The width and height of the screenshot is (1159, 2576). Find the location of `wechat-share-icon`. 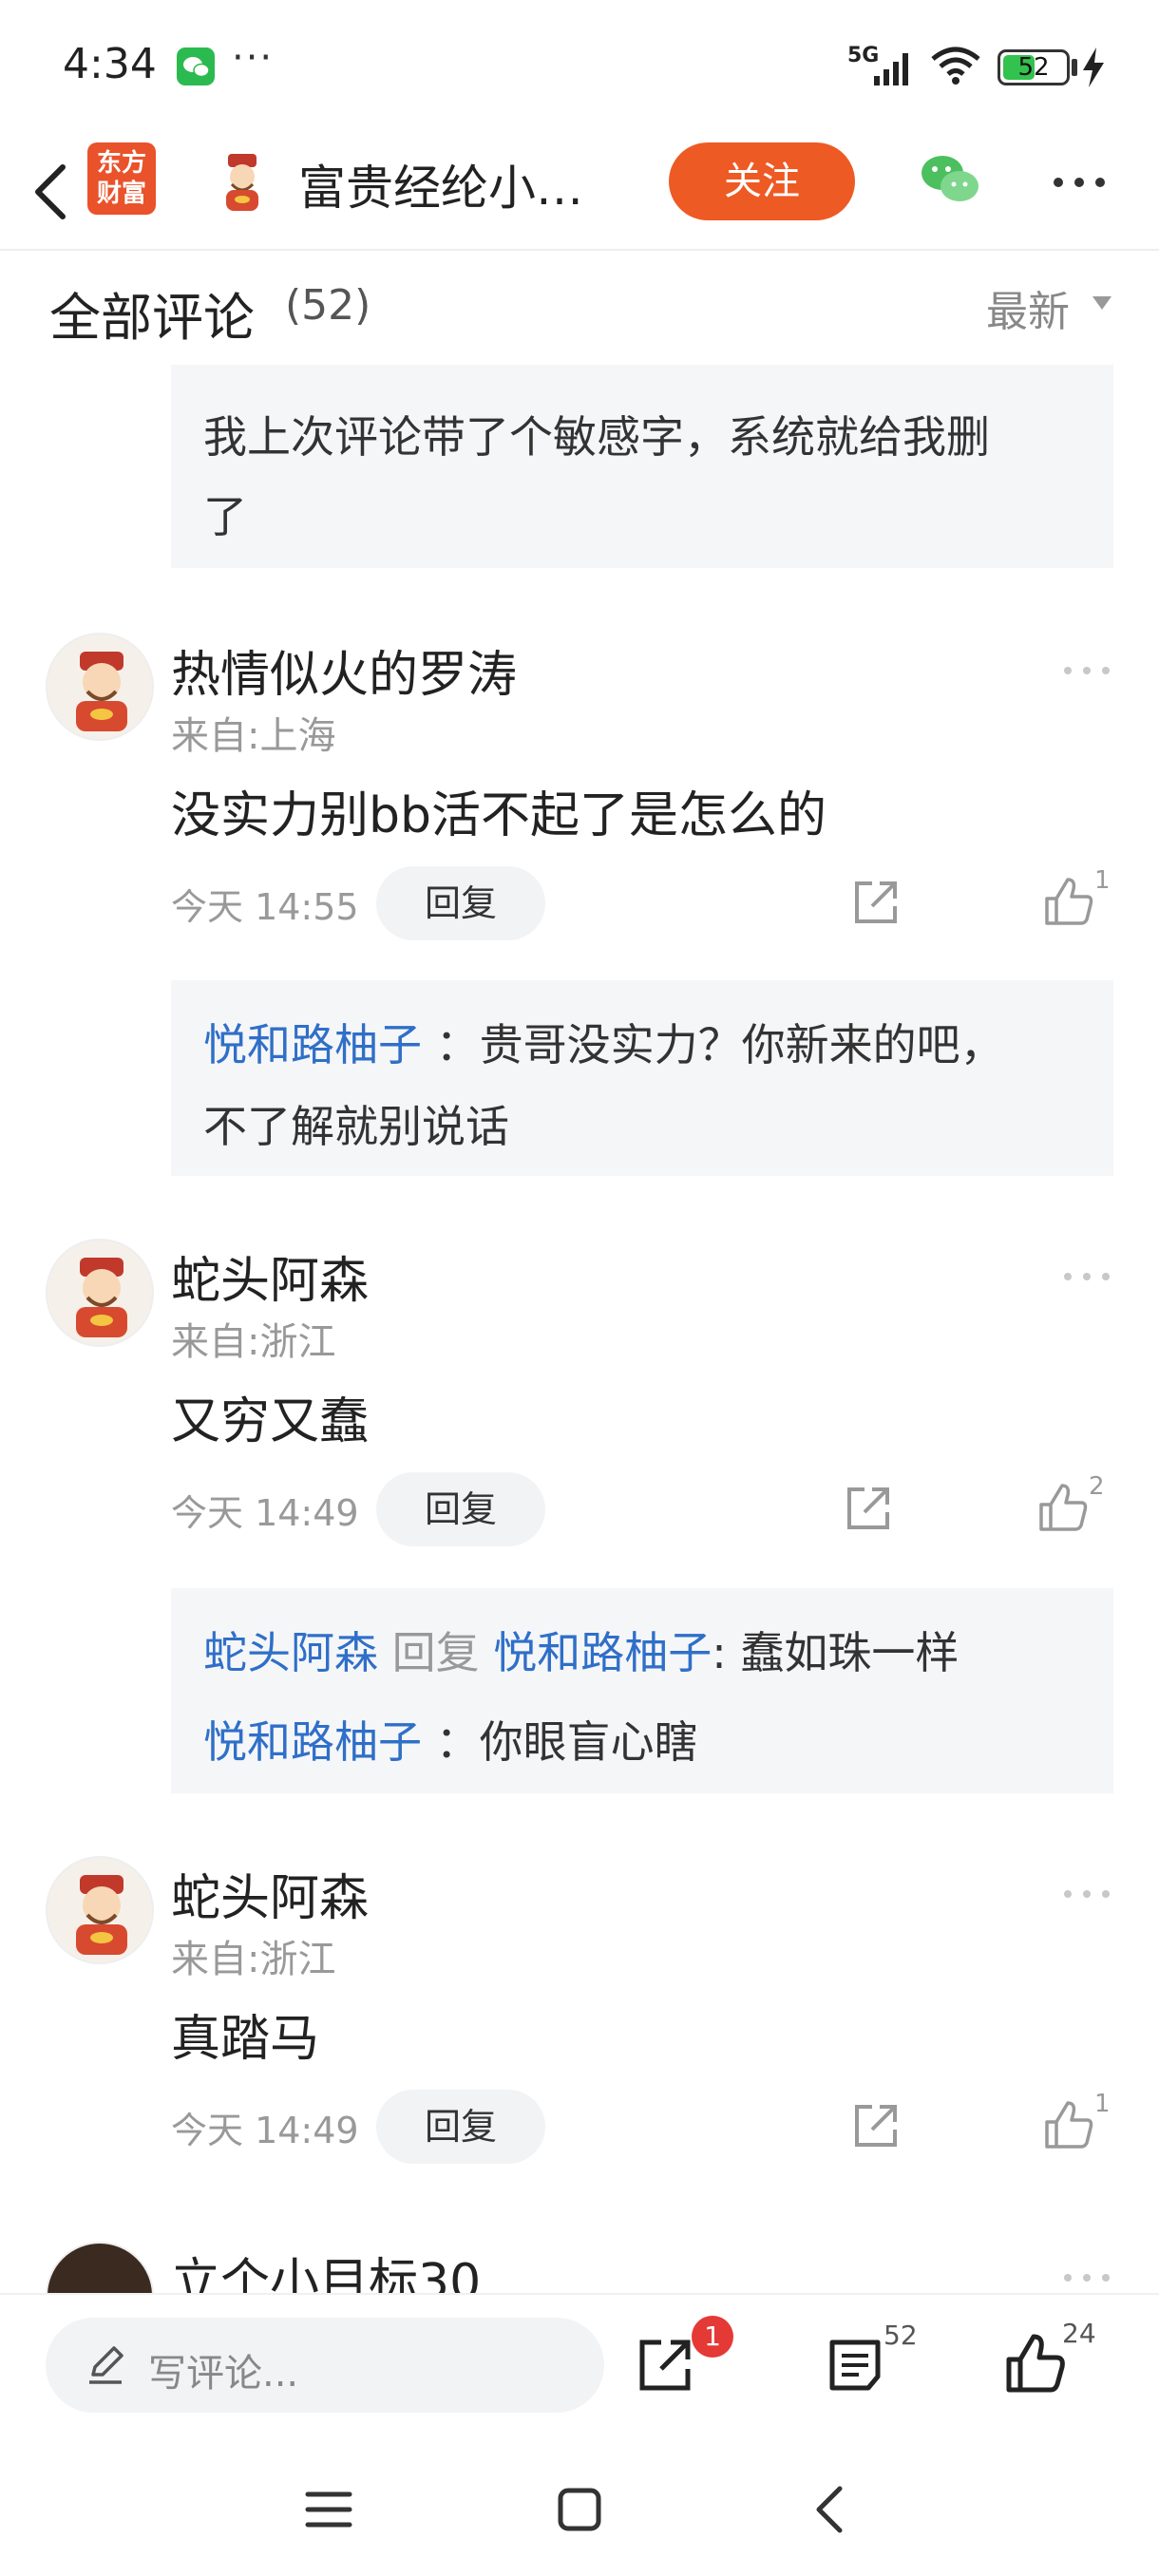

wechat-share-icon is located at coordinates (950, 180).